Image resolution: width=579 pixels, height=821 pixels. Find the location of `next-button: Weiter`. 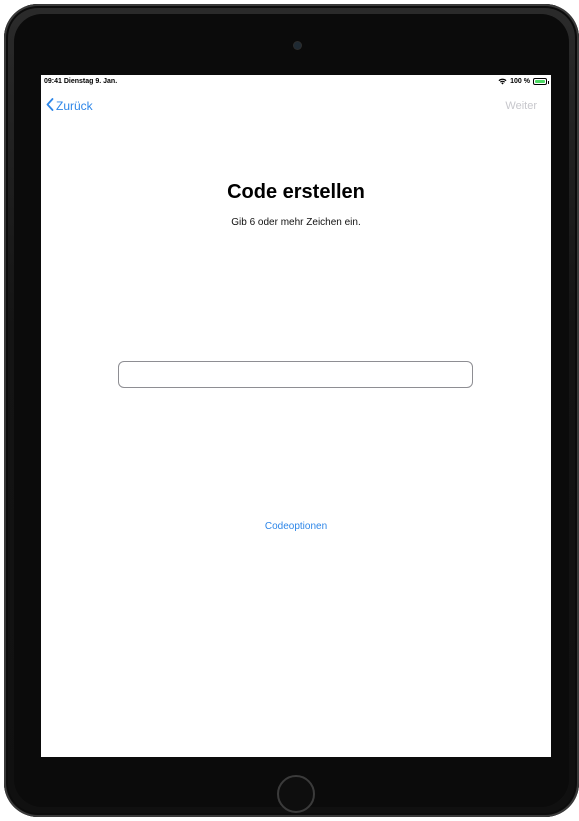

next-button: Weiter is located at coordinates (521, 106).